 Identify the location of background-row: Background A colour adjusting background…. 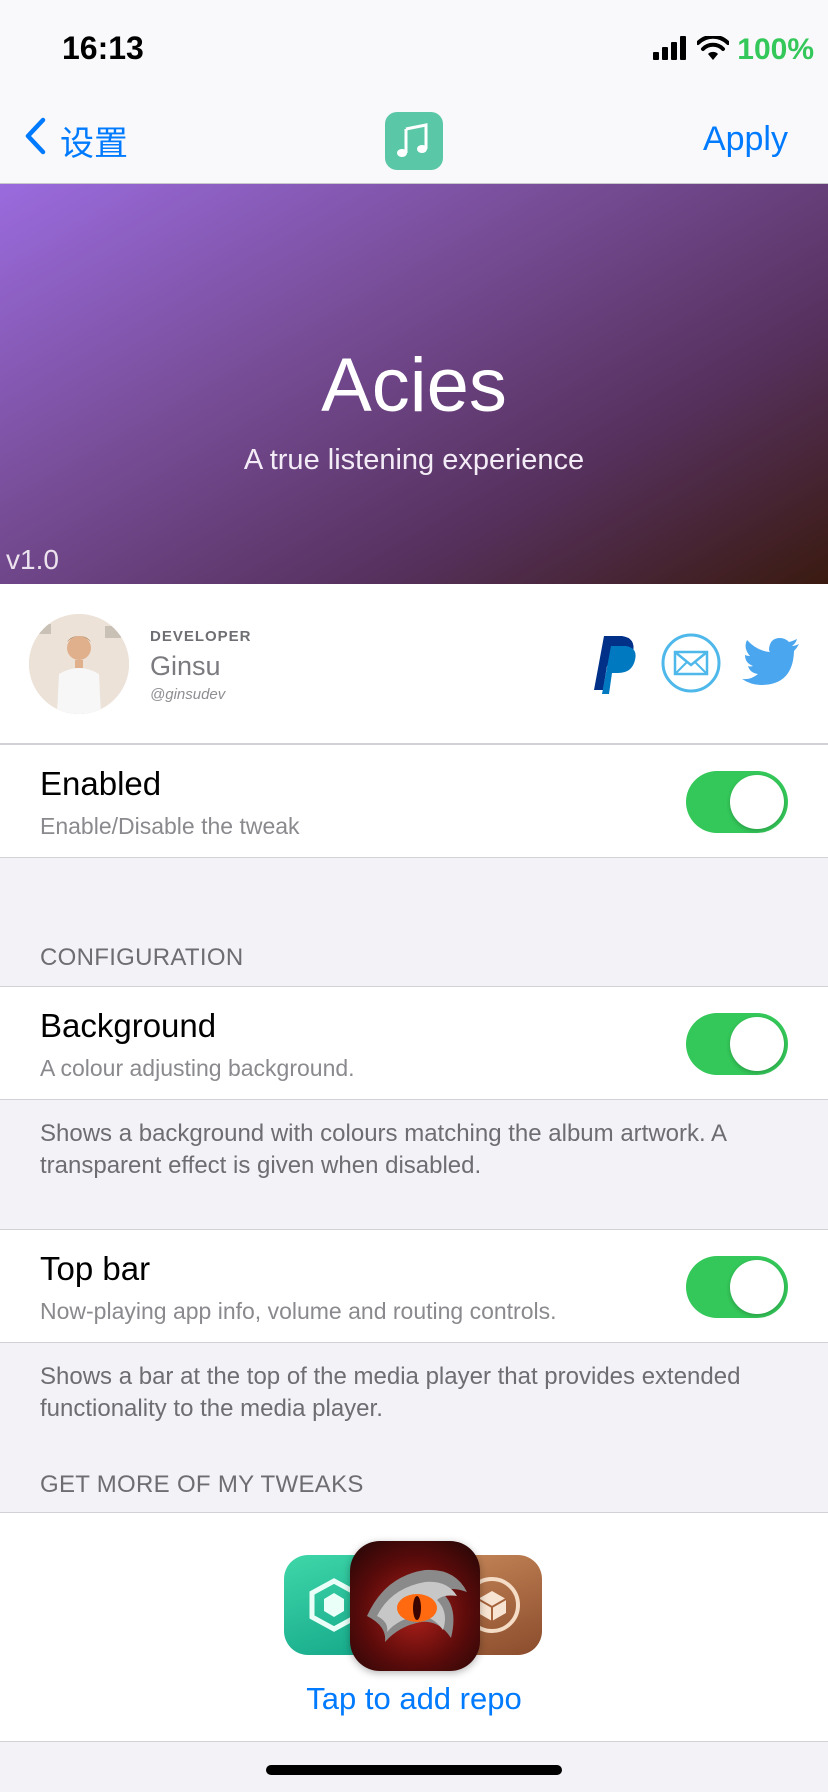
(414, 1043).